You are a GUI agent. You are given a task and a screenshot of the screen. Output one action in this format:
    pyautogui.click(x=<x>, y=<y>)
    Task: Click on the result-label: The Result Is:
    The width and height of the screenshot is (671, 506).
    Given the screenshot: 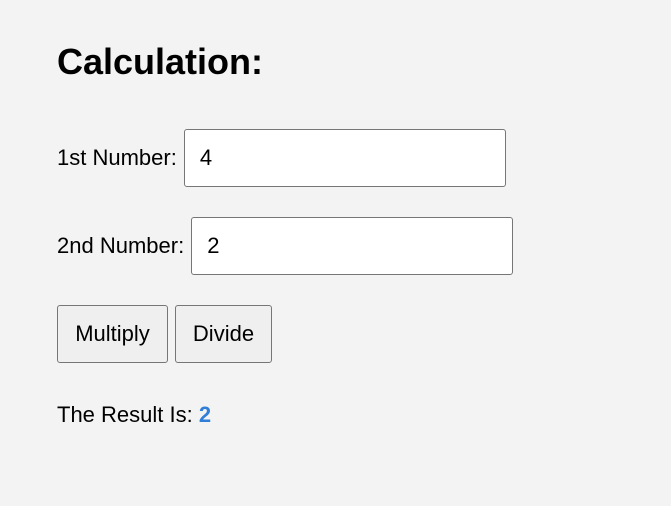 What is the action you would take?
    pyautogui.click(x=128, y=414)
    